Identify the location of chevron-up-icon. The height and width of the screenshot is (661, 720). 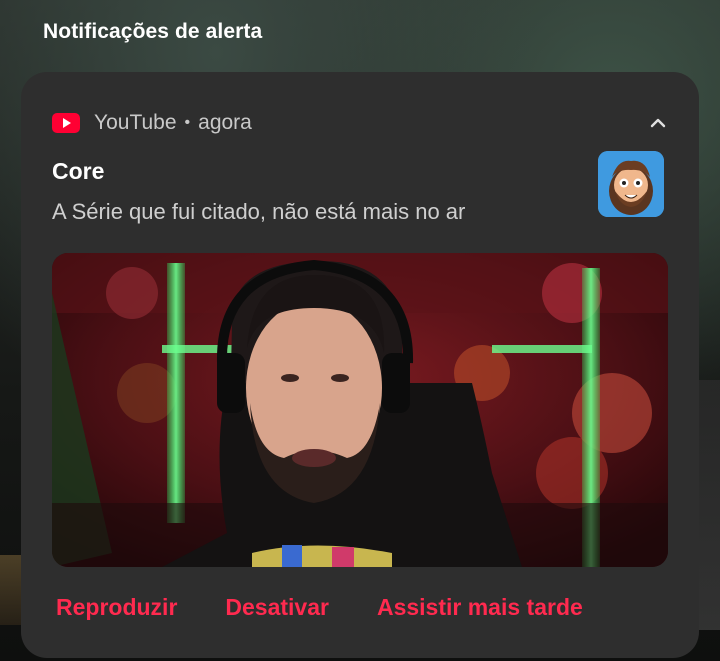
(658, 123).